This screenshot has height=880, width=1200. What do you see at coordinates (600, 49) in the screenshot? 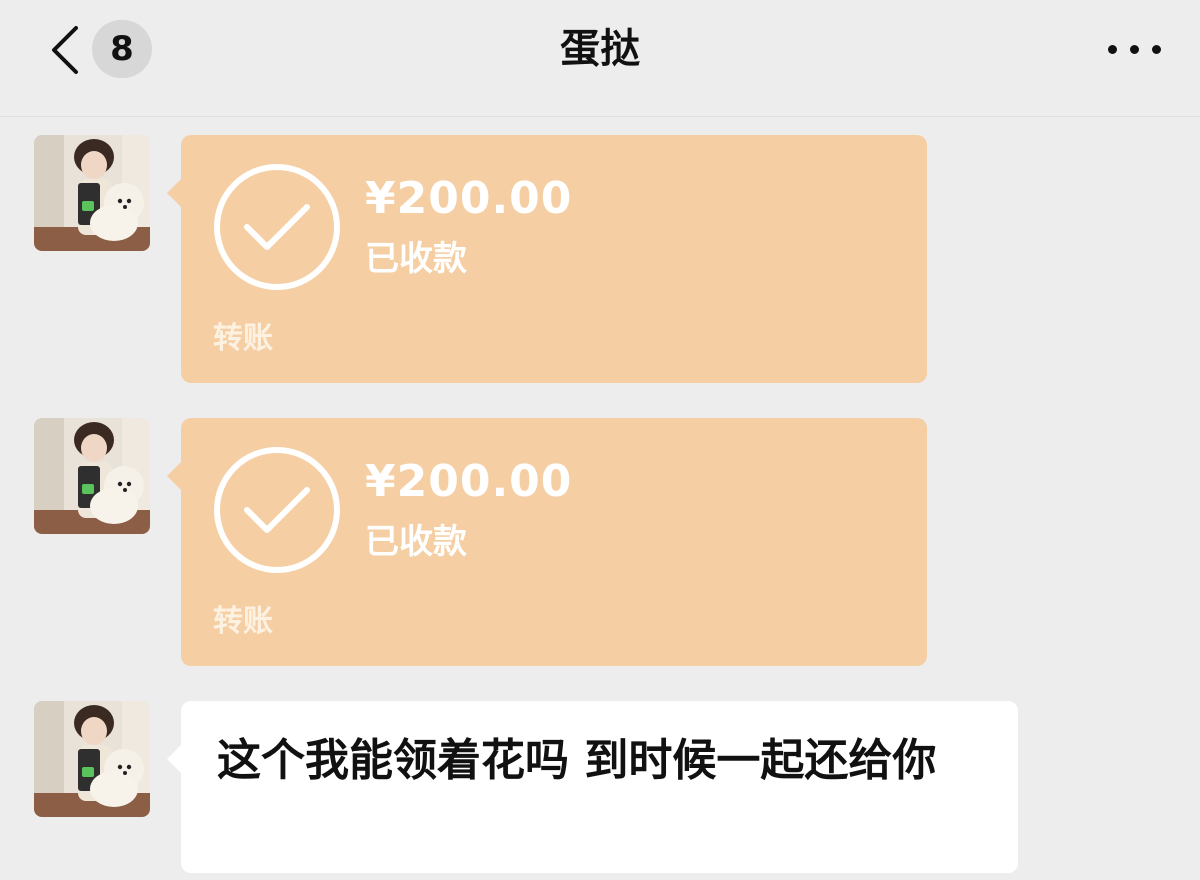
I see `chat-title: 蛋挞` at bounding box center [600, 49].